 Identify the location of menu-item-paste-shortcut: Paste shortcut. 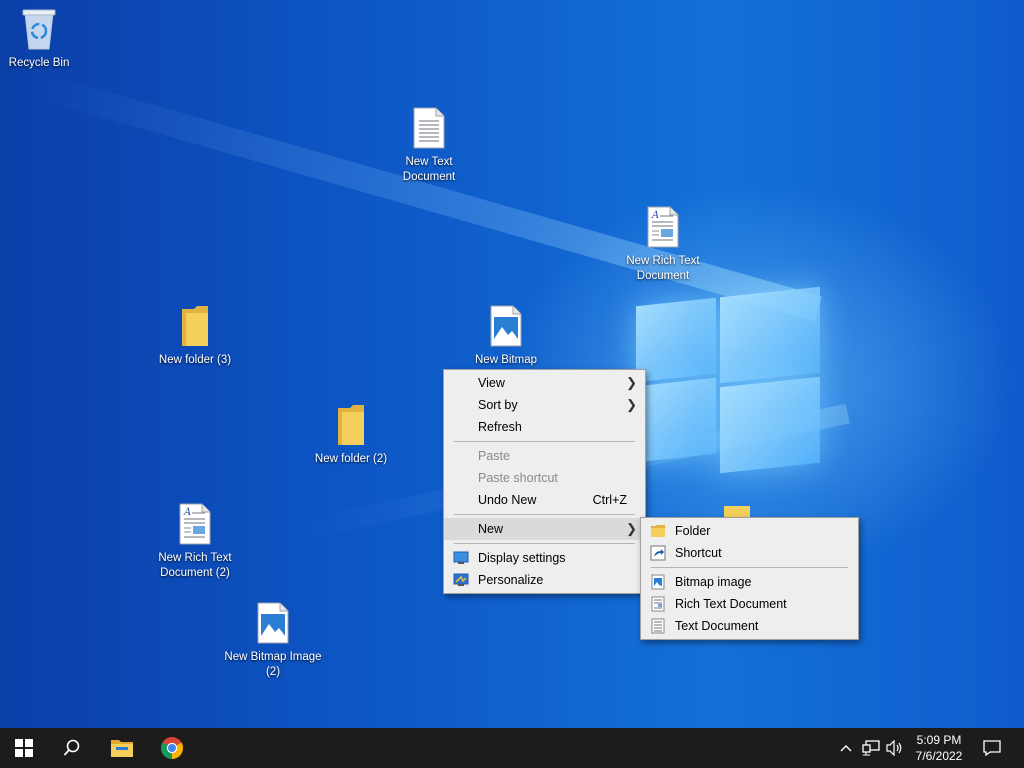
(544, 478).